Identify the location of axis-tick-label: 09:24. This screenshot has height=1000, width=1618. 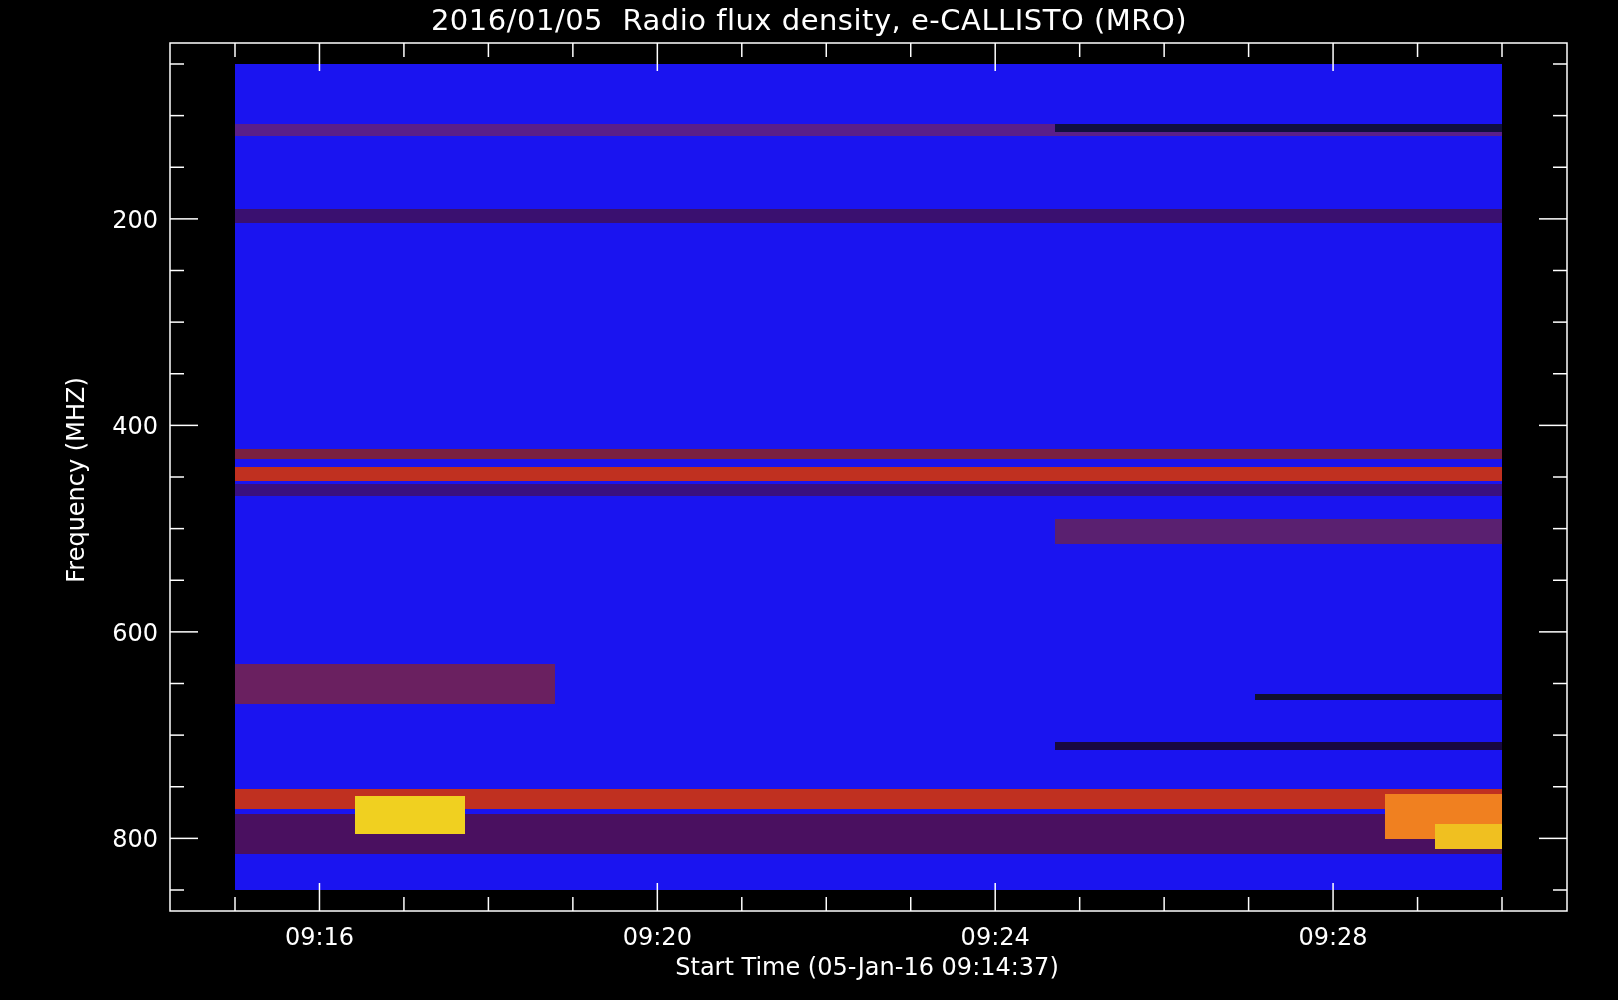
(995, 937).